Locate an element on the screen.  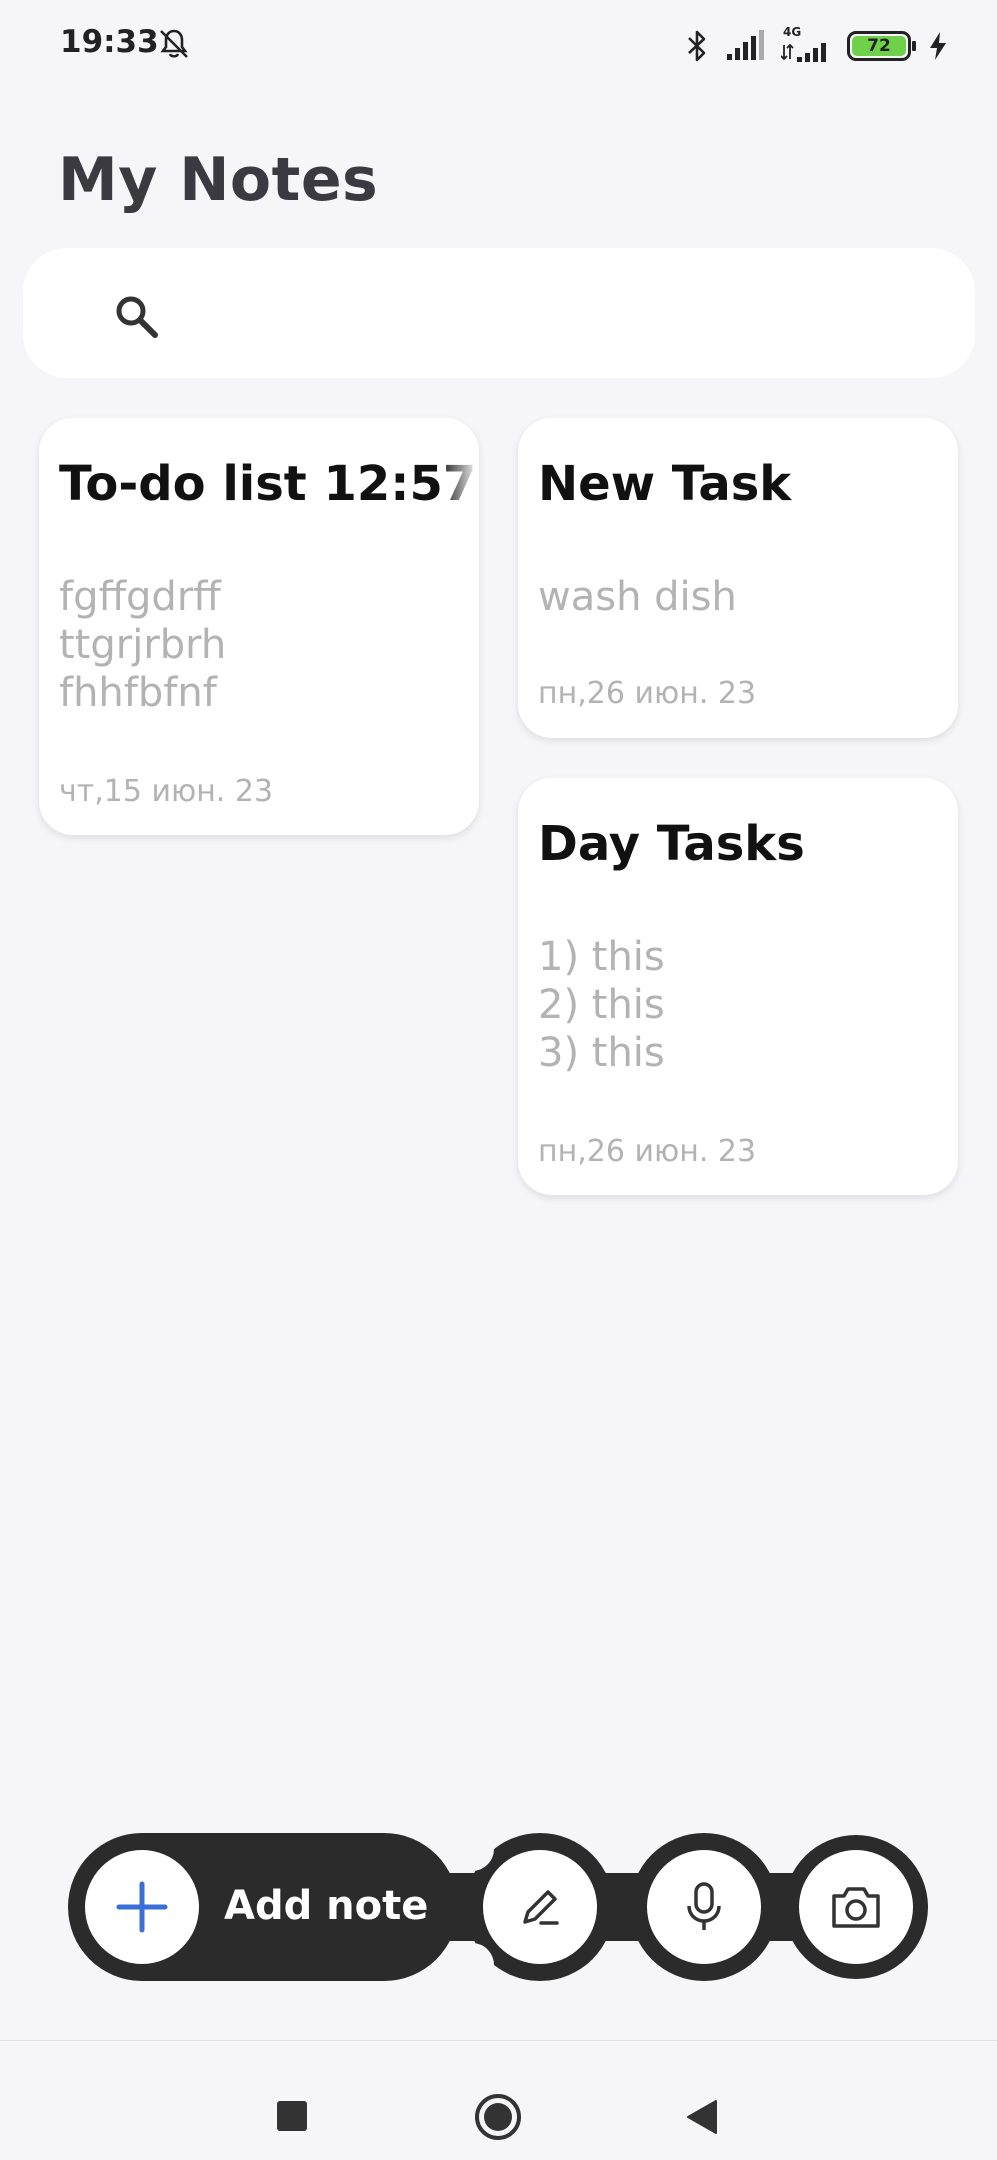
voice-note-button is located at coordinates (704, 1907).